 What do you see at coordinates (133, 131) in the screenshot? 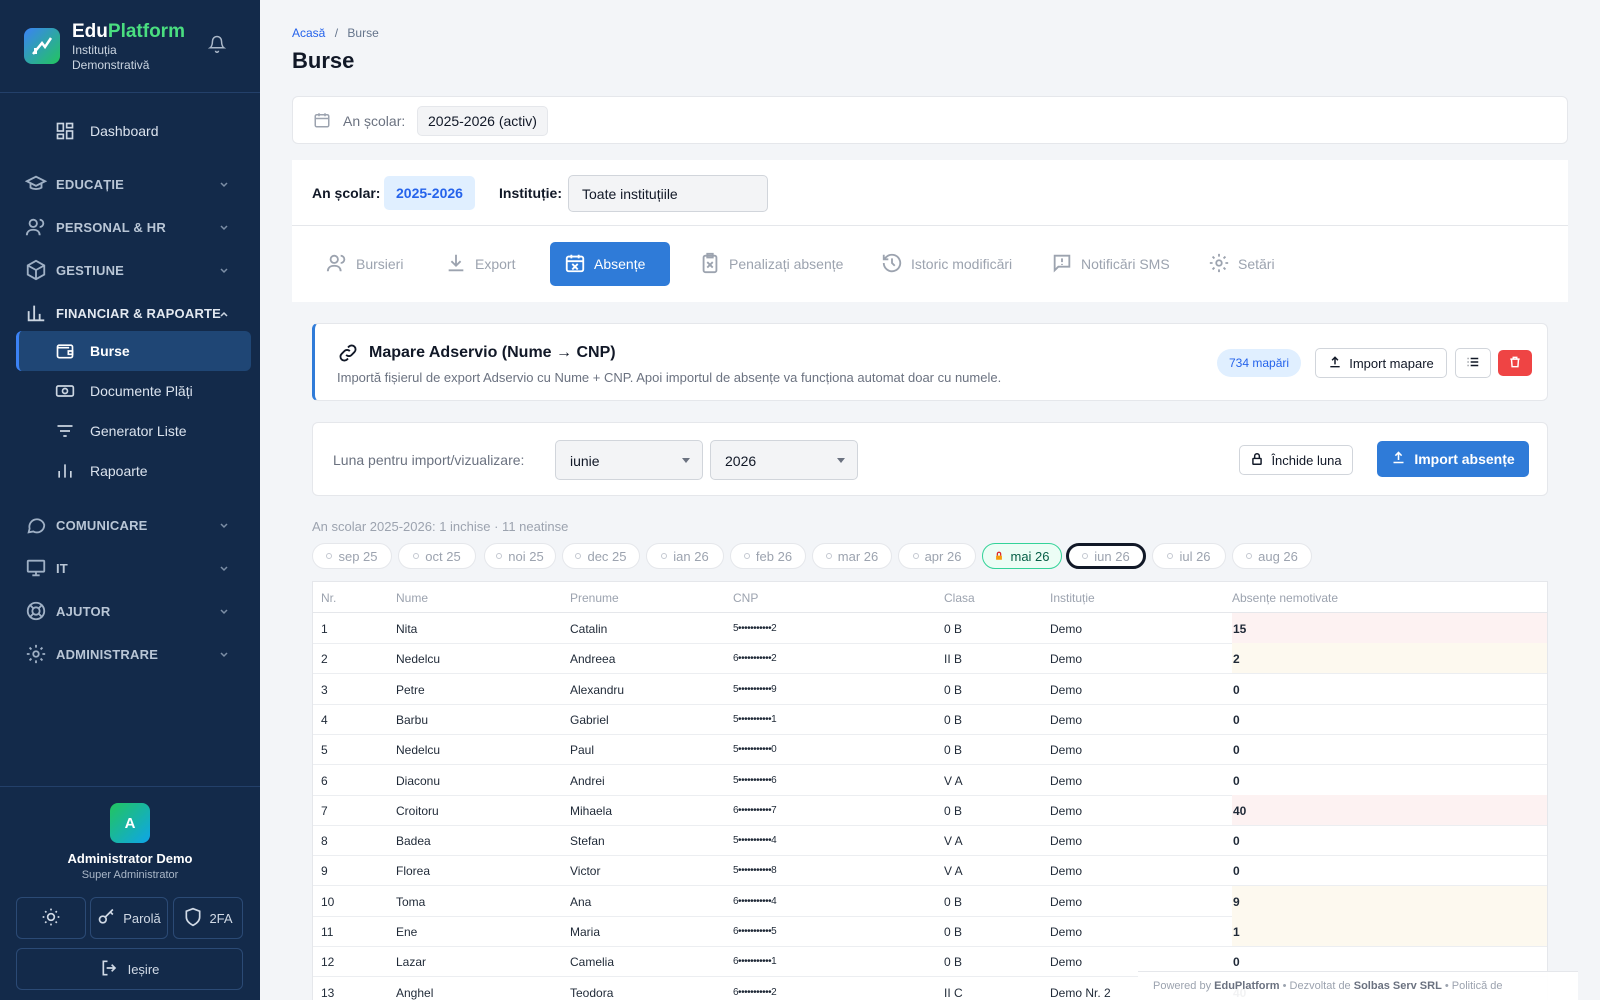
I see `sidebar-item-dashboard: Dashboard` at bounding box center [133, 131].